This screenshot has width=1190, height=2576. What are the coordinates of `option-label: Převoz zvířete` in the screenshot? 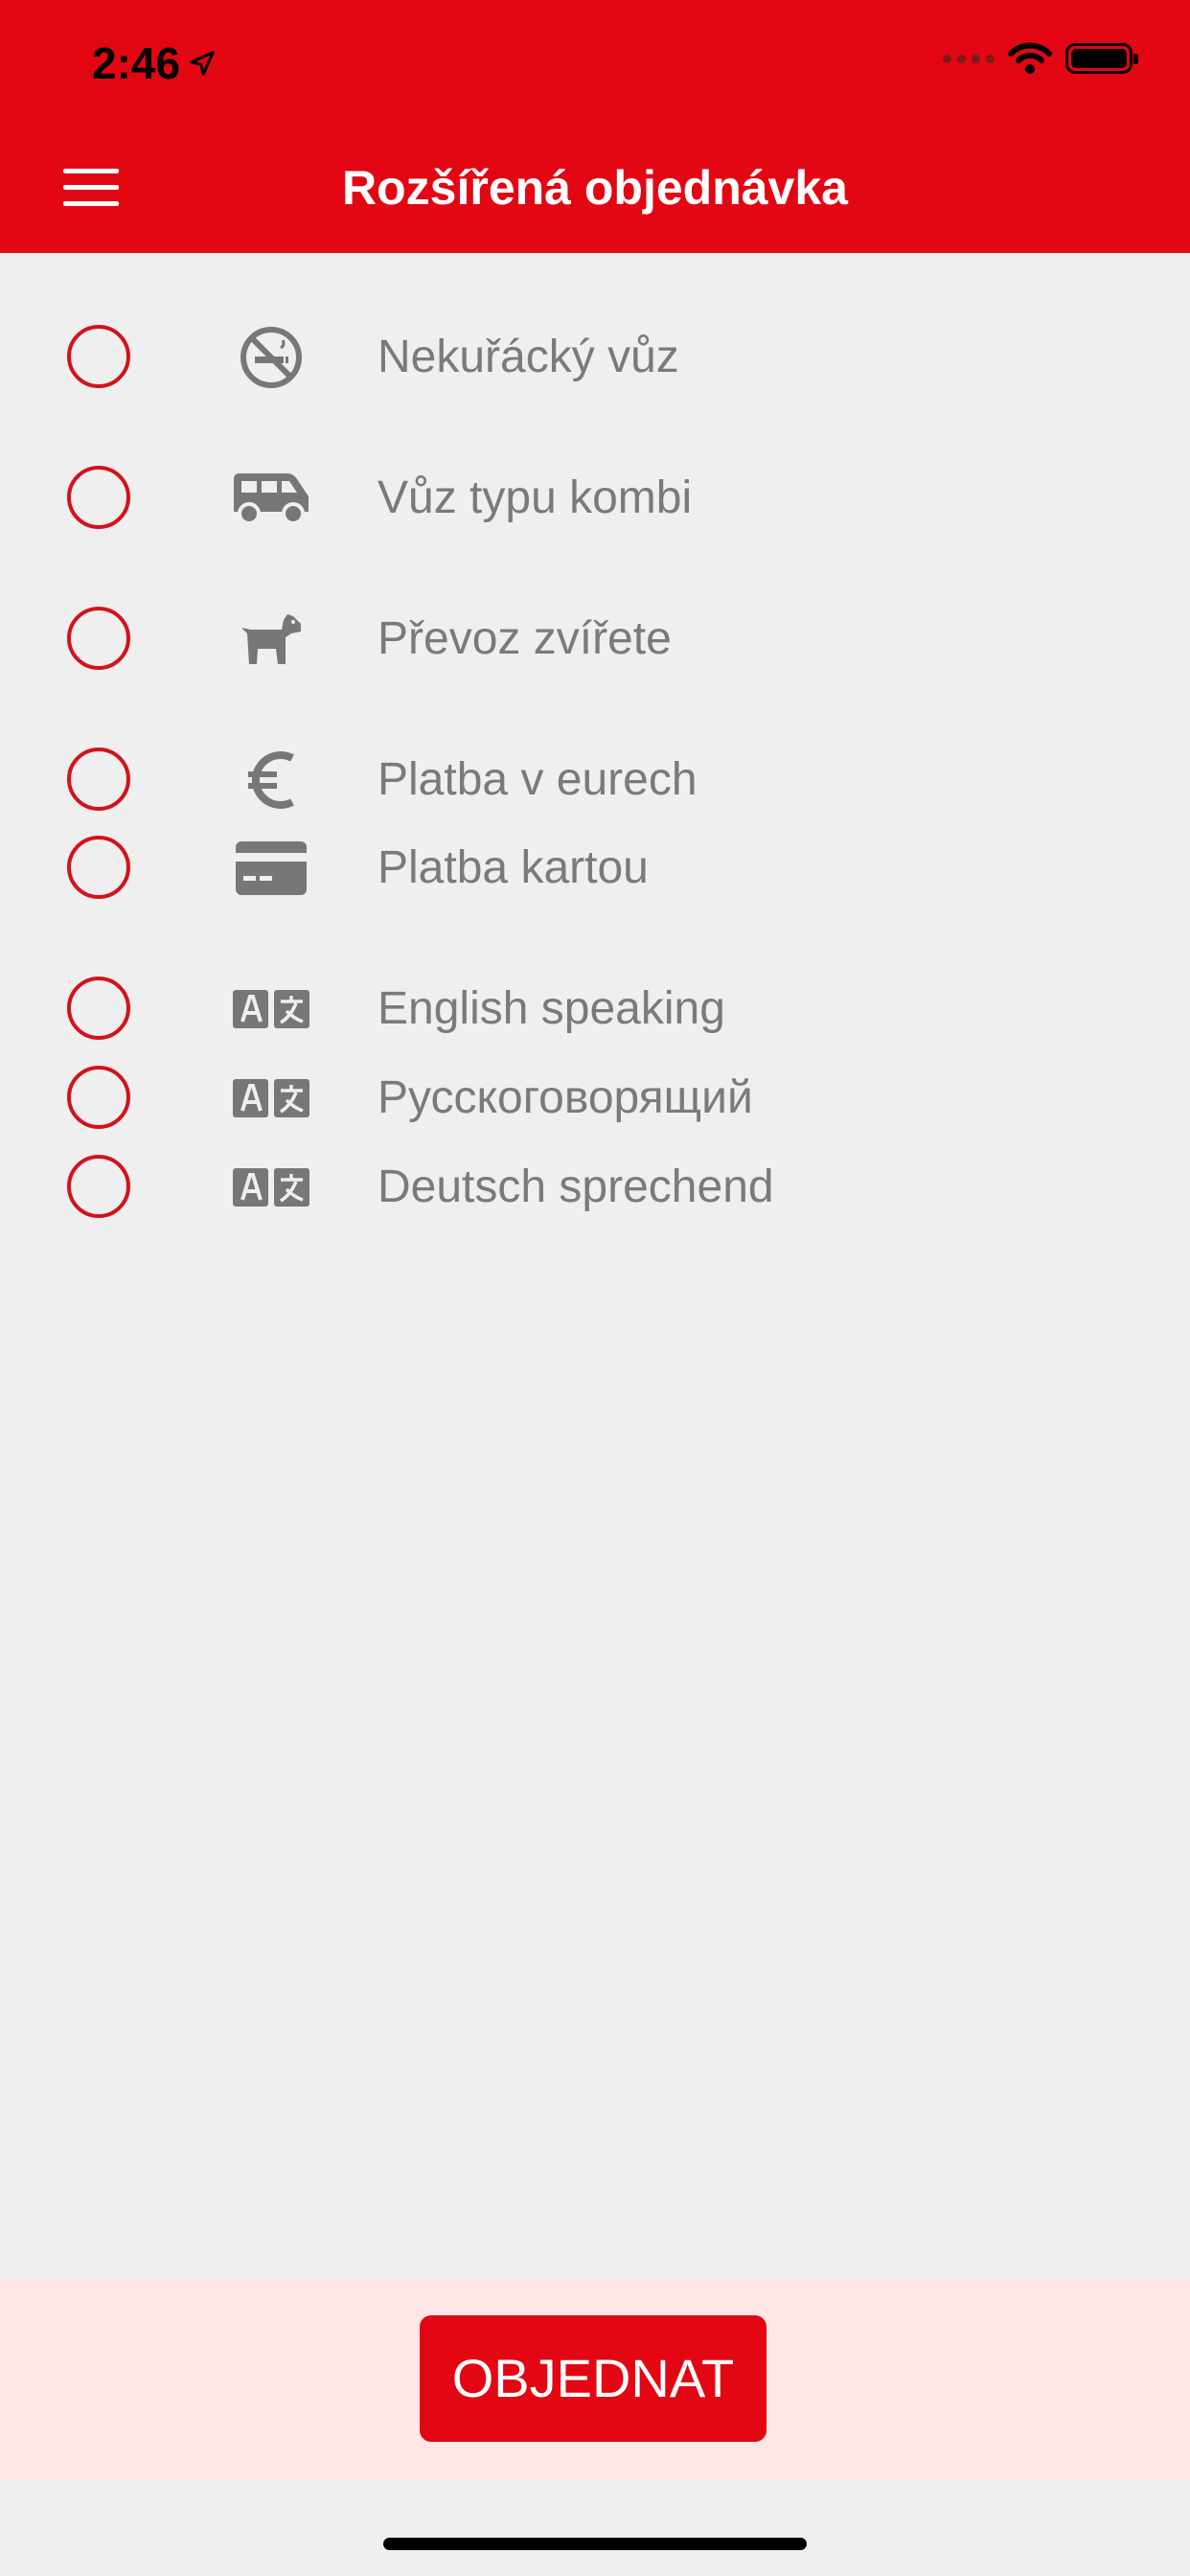 It's located at (525, 638).